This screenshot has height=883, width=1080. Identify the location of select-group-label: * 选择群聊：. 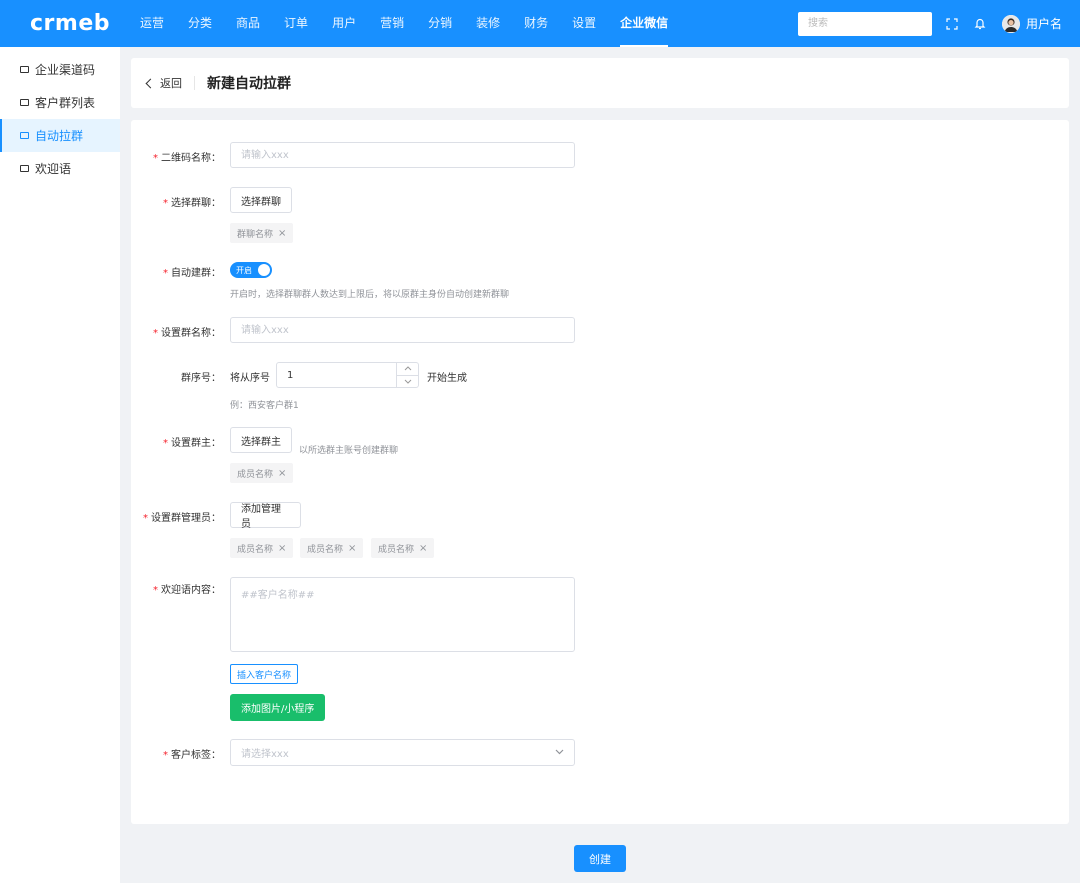
(192, 203).